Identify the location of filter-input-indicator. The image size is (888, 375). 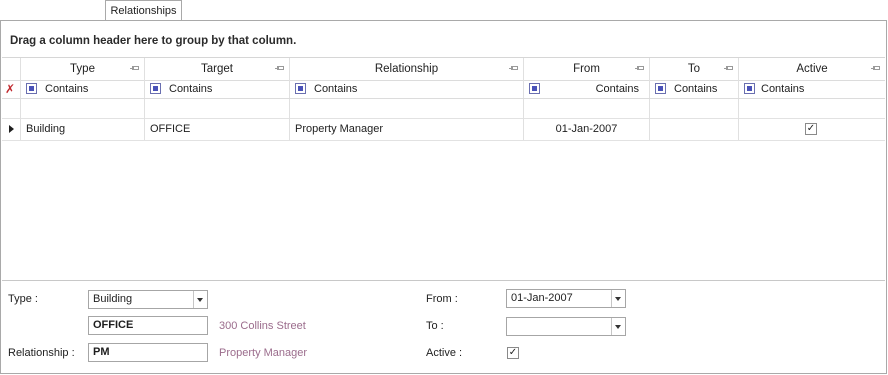
(11, 108).